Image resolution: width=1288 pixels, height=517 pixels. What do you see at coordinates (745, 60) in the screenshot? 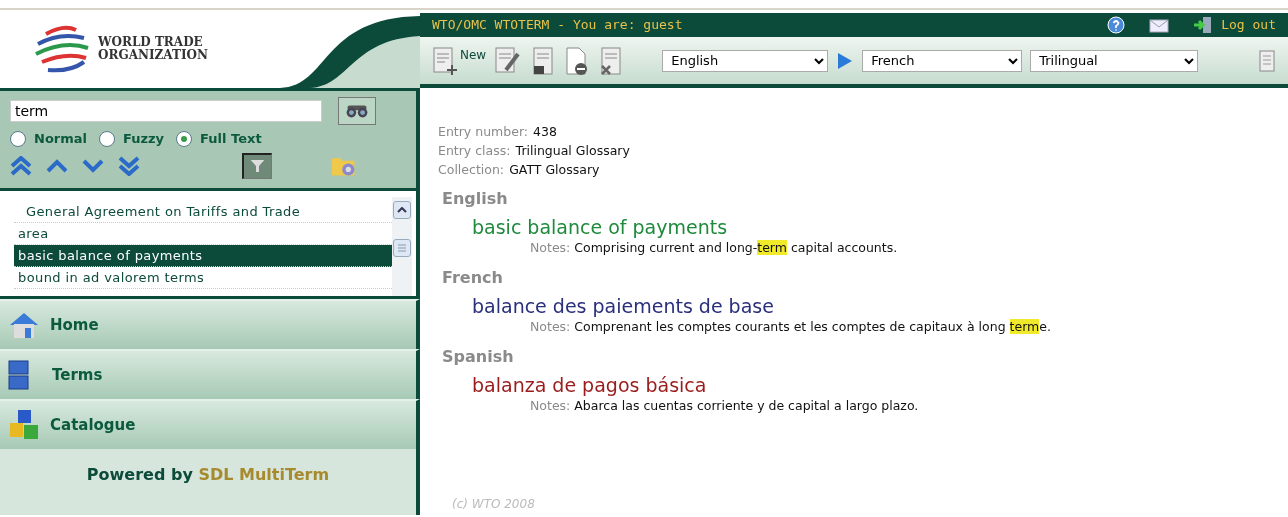
I see `source-language-select: English` at bounding box center [745, 60].